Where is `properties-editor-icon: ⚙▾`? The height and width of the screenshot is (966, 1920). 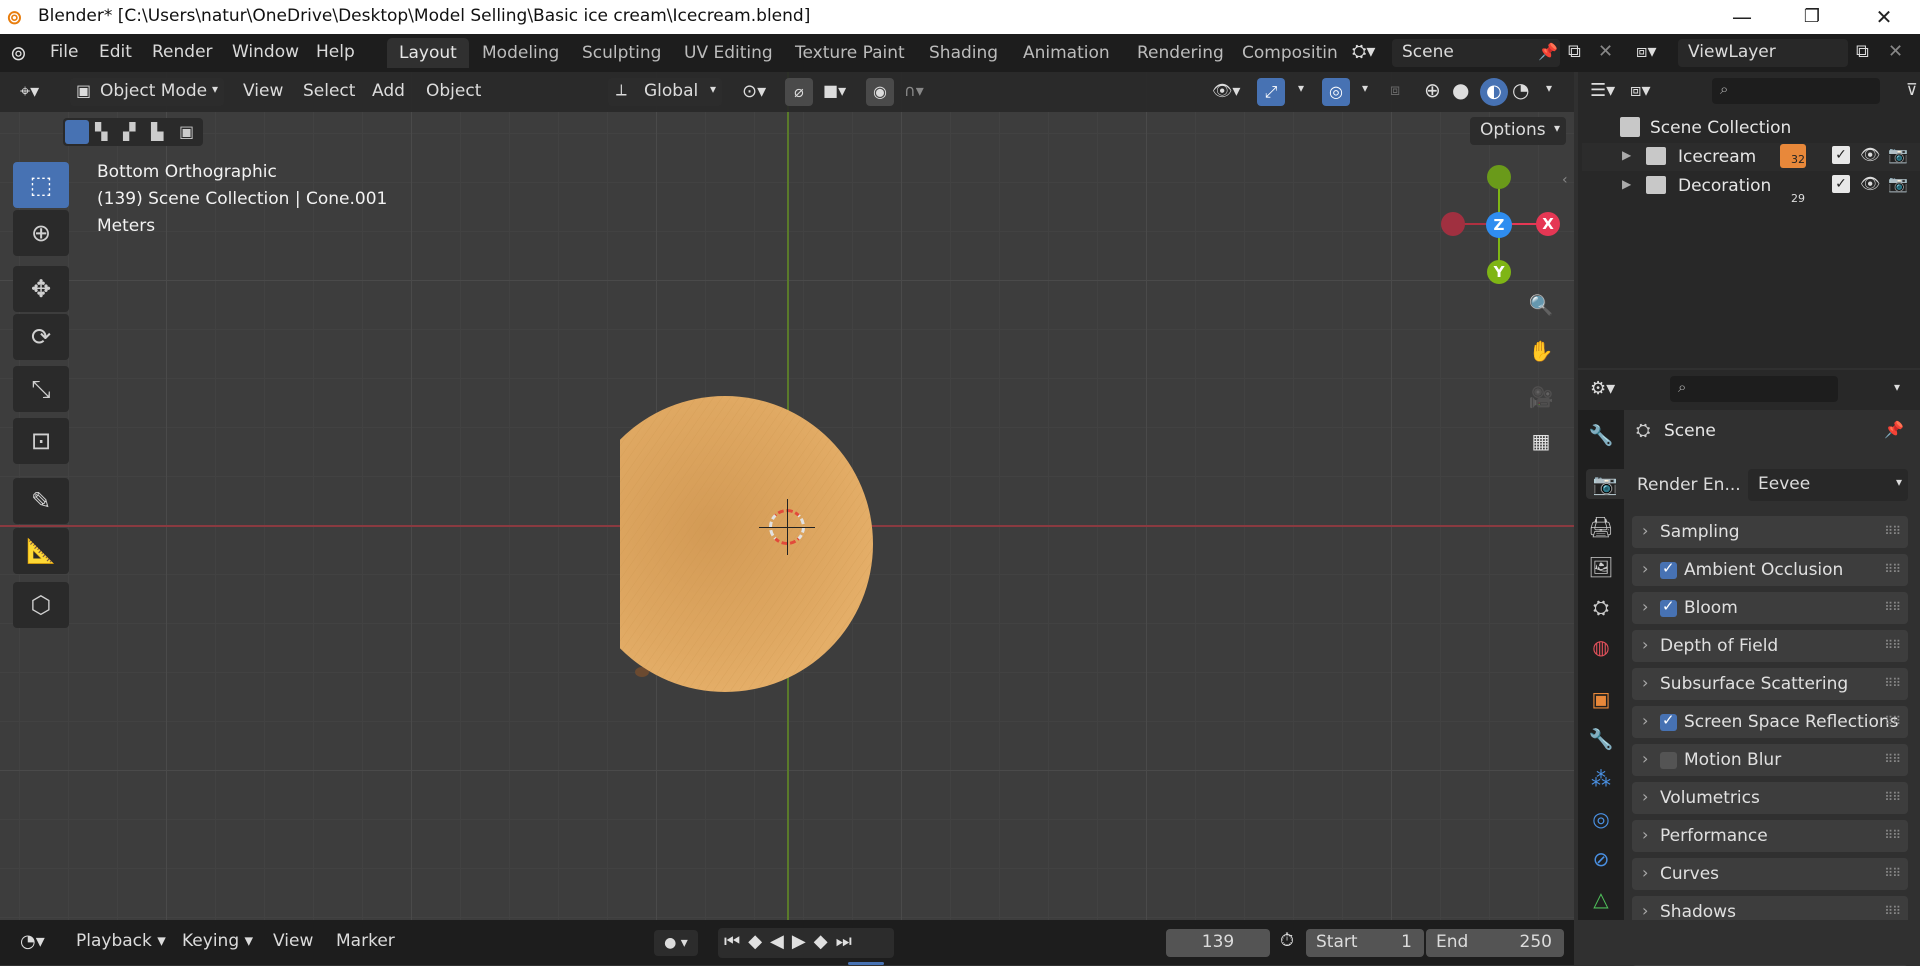 properties-editor-icon: ⚙▾ is located at coordinates (1602, 388).